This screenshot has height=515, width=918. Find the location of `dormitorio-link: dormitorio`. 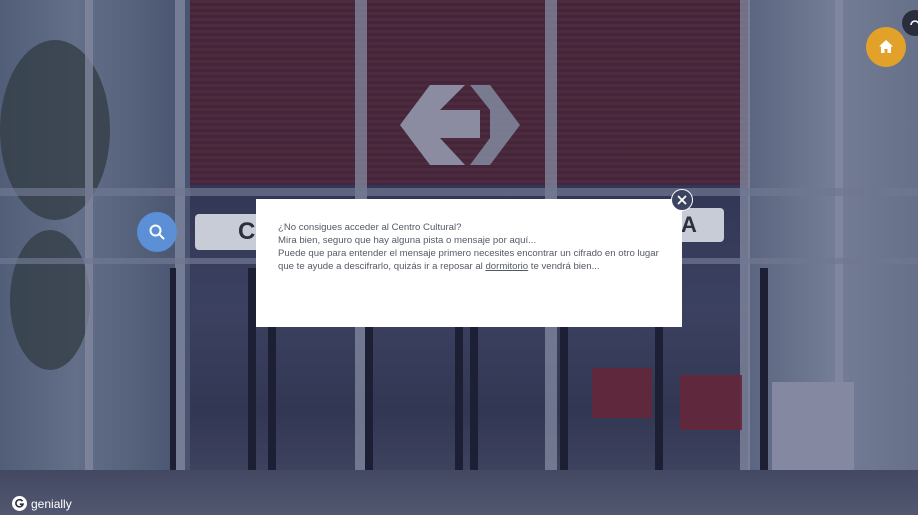

dormitorio-link: dormitorio is located at coordinates (506, 266).